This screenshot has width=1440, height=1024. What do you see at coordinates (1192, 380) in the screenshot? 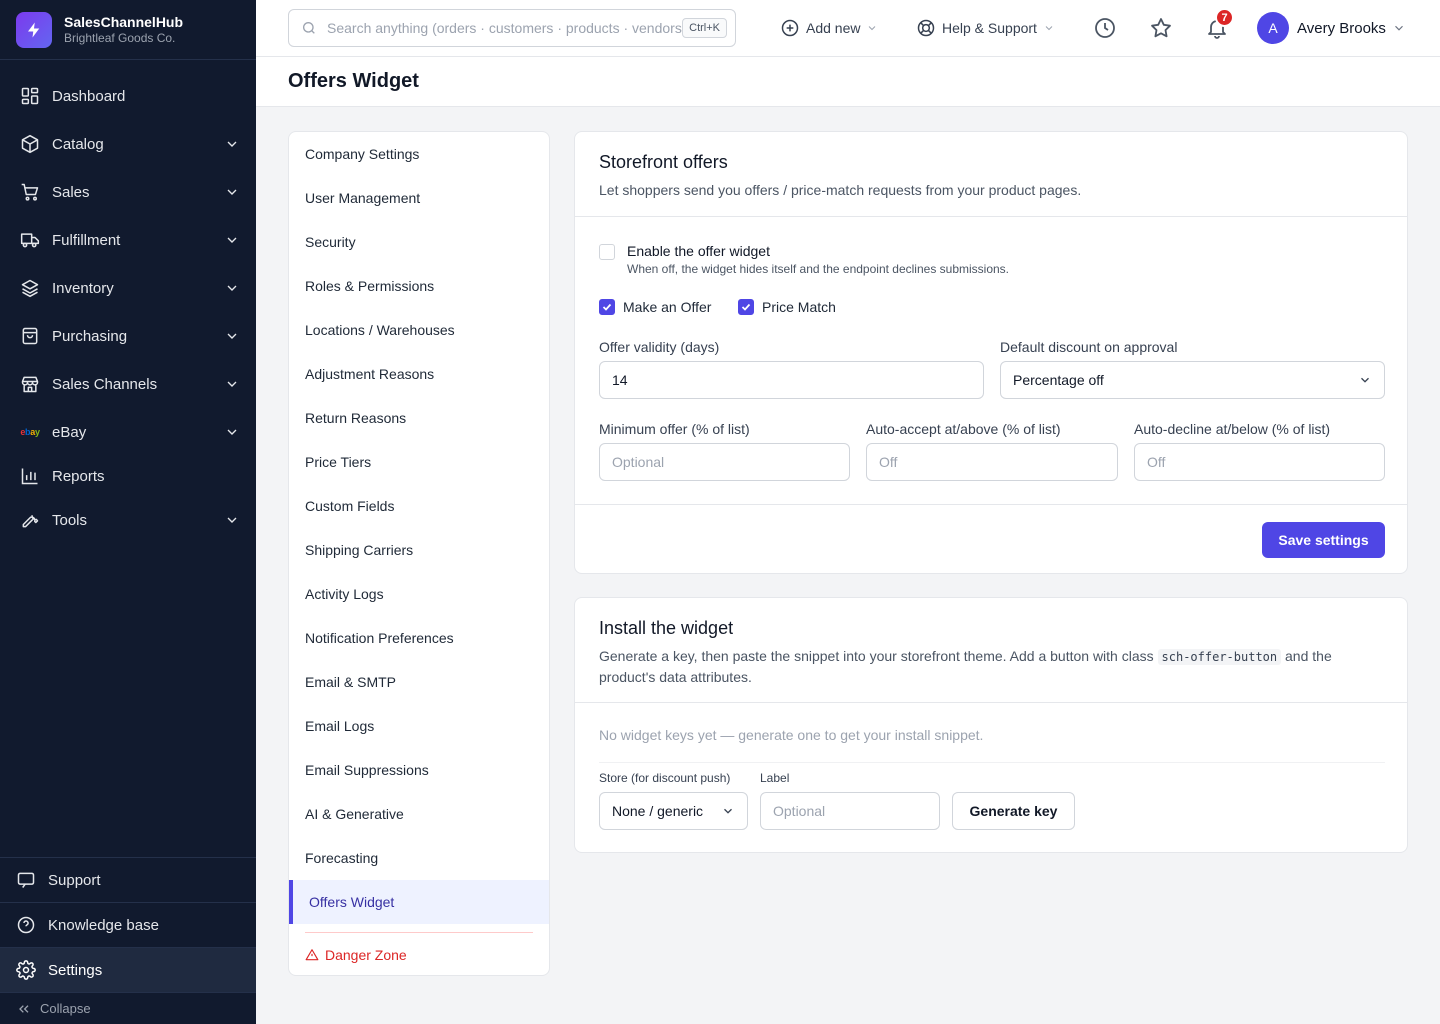
I see `default-discount-select: Percentage off` at bounding box center [1192, 380].